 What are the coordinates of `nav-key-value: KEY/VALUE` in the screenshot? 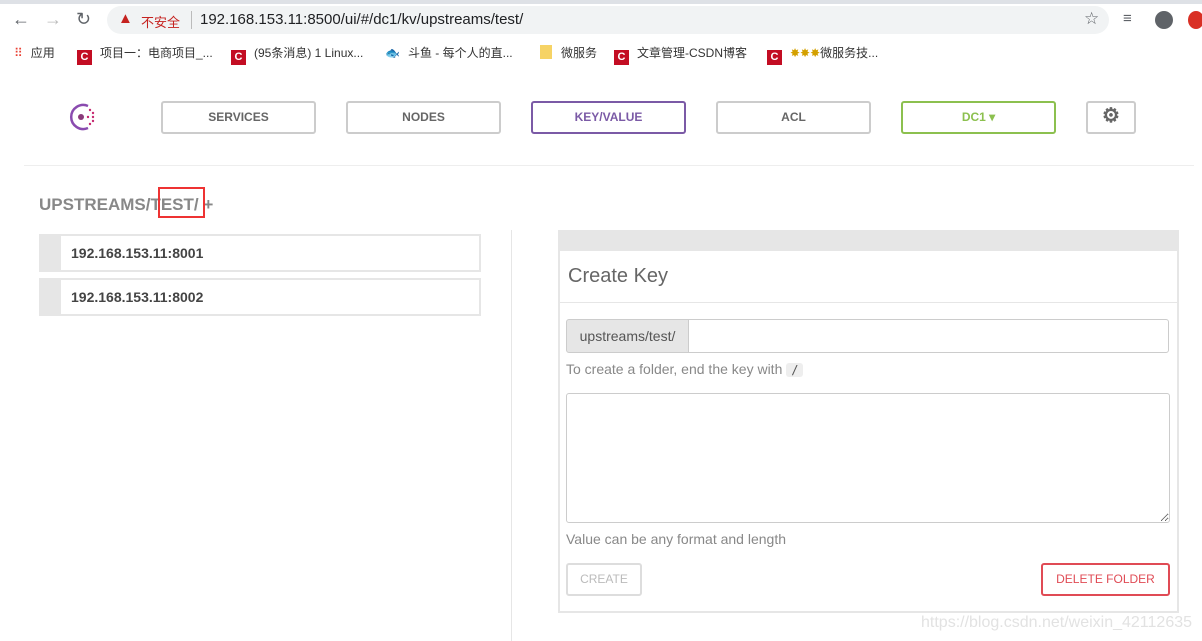 It's located at (608, 117).